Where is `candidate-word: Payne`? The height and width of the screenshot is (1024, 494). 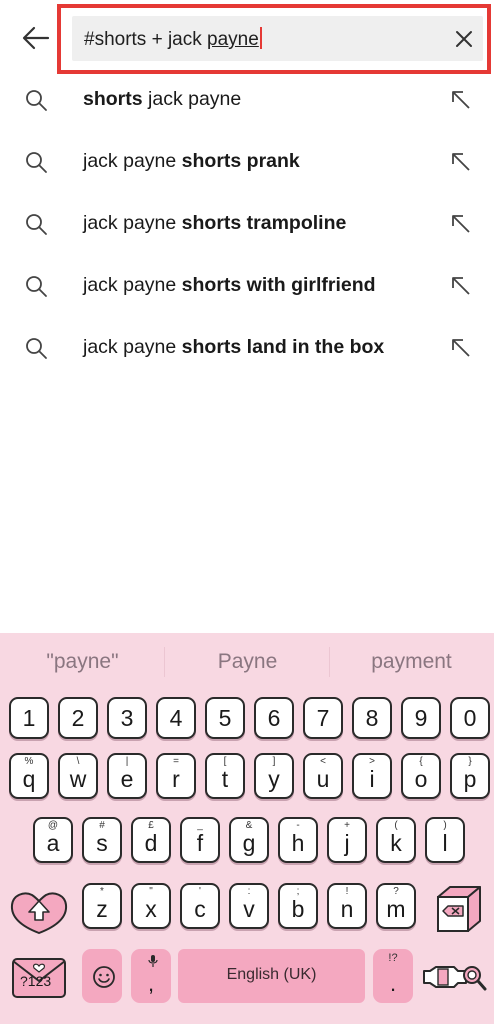
candidate-word: Payne is located at coordinates (247, 662).